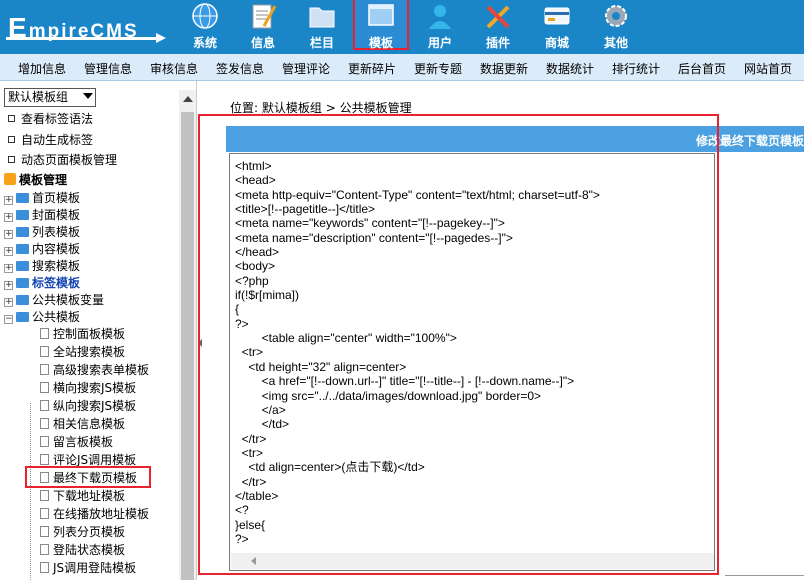 This screenshot has width=804, height=580. I want to click on tree-leaf-related-info: 相关信息模板, so click(82, 423).